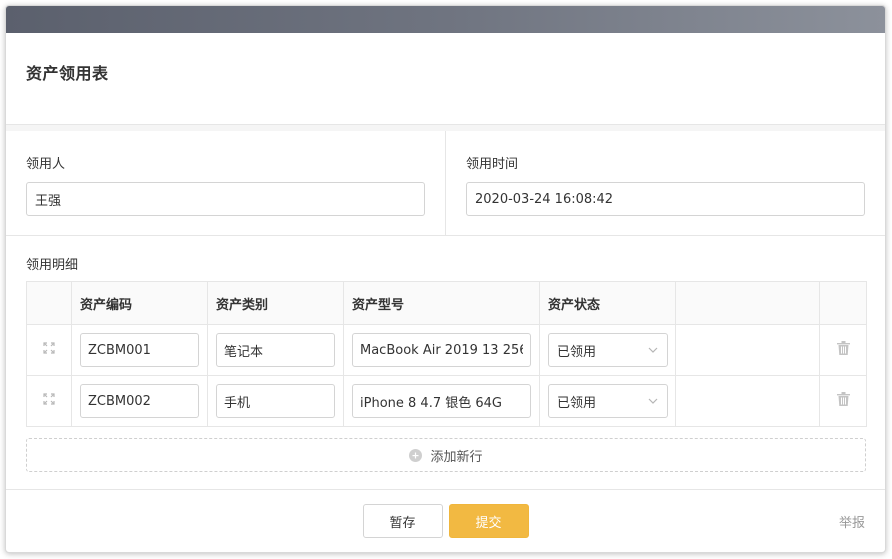 This screenshot has width=892, height=559. What do you see at coordinates (402, 521) in the screenshot?
I see `save-draft-button: 暂存` at bounding box center [402, 521].